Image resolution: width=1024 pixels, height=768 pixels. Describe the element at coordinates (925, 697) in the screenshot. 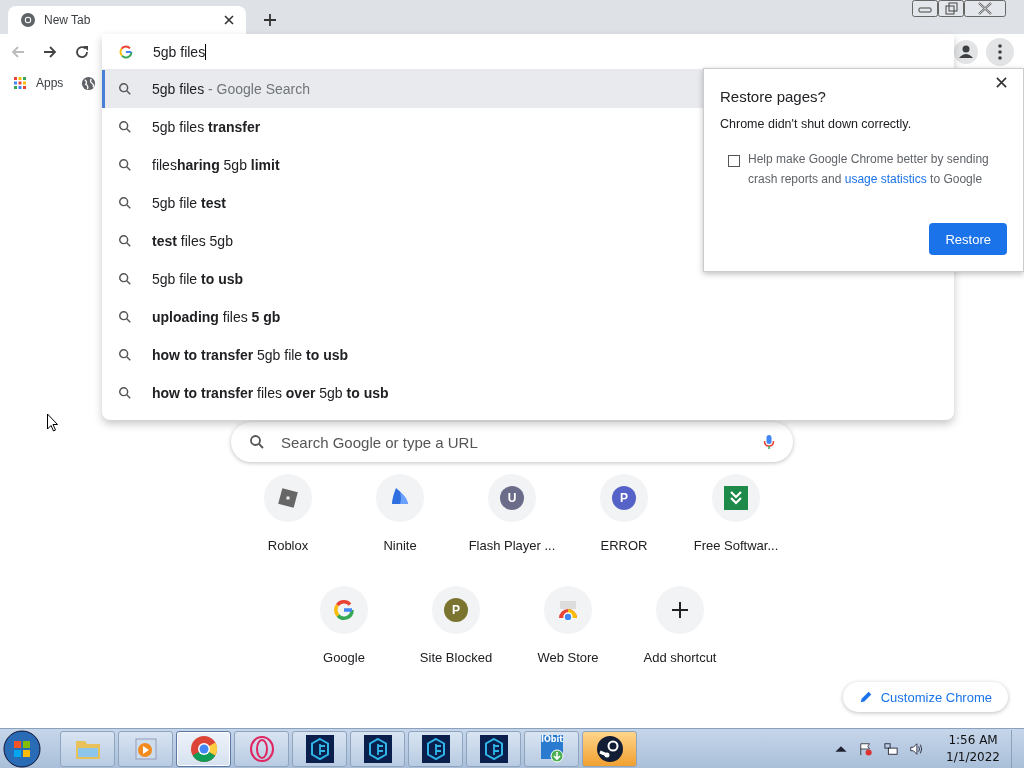

I see `customize-chrome-button: Customize Chrome` at that location.